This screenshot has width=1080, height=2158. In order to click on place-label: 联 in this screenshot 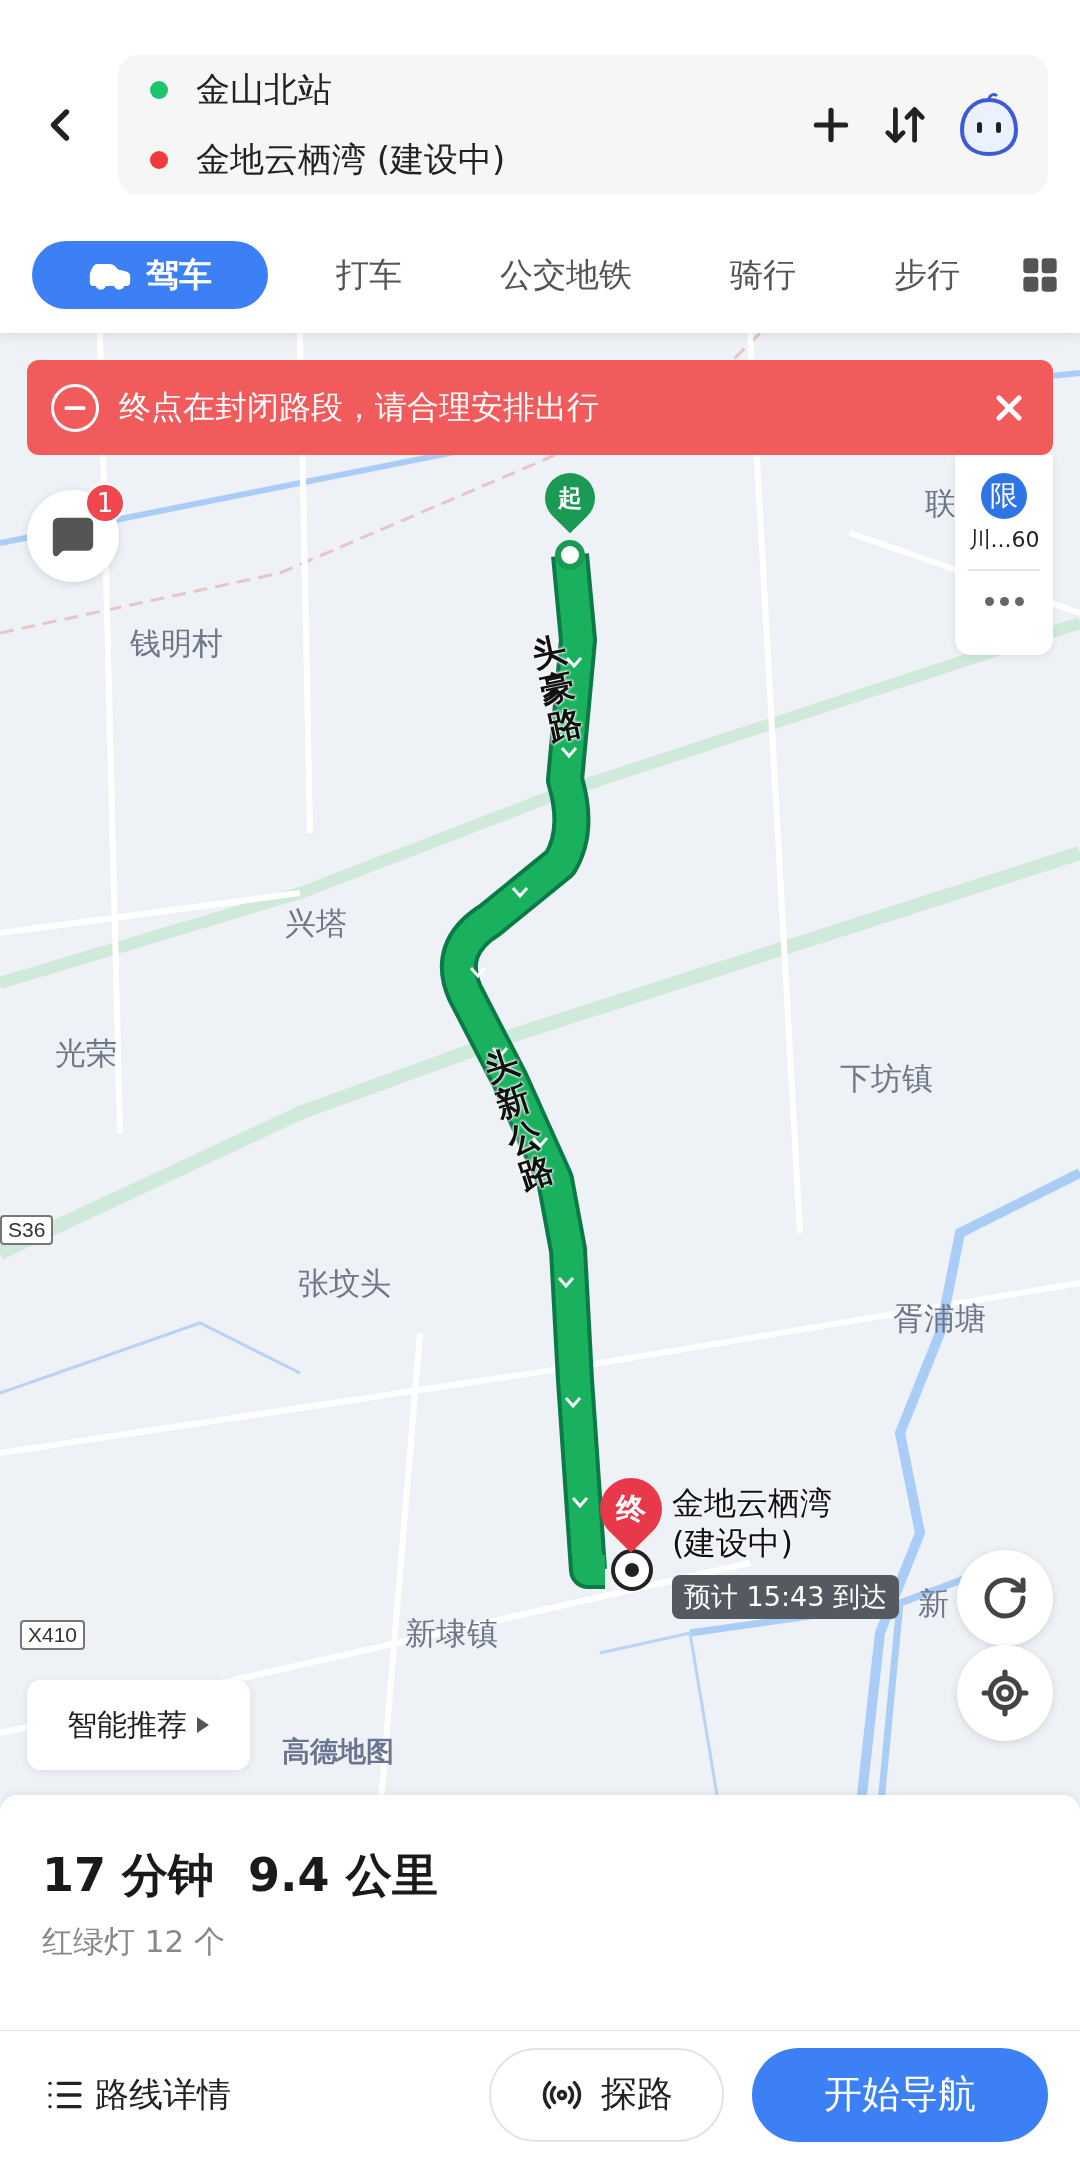, I will do `click(940, 503)`.